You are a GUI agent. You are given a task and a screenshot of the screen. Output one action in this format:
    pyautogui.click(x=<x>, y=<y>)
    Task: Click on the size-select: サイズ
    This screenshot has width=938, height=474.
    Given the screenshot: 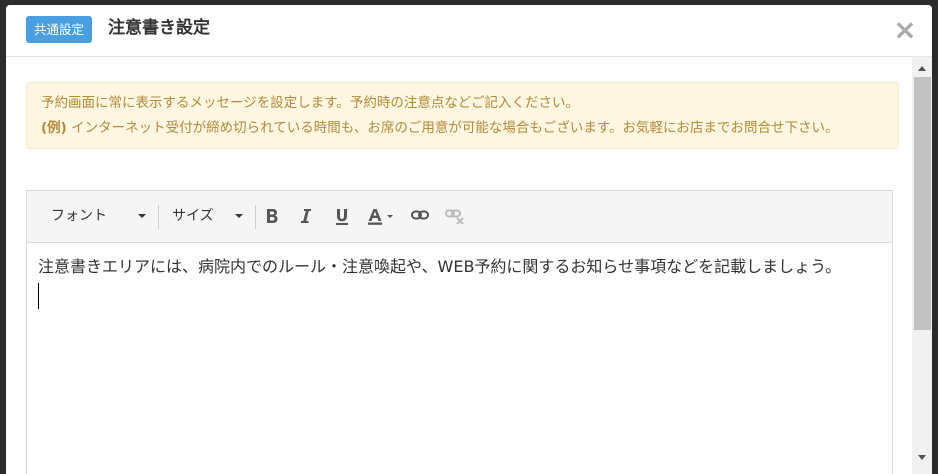 What is the action you would take?
    pyautogui.click(x=210, y=216)
    